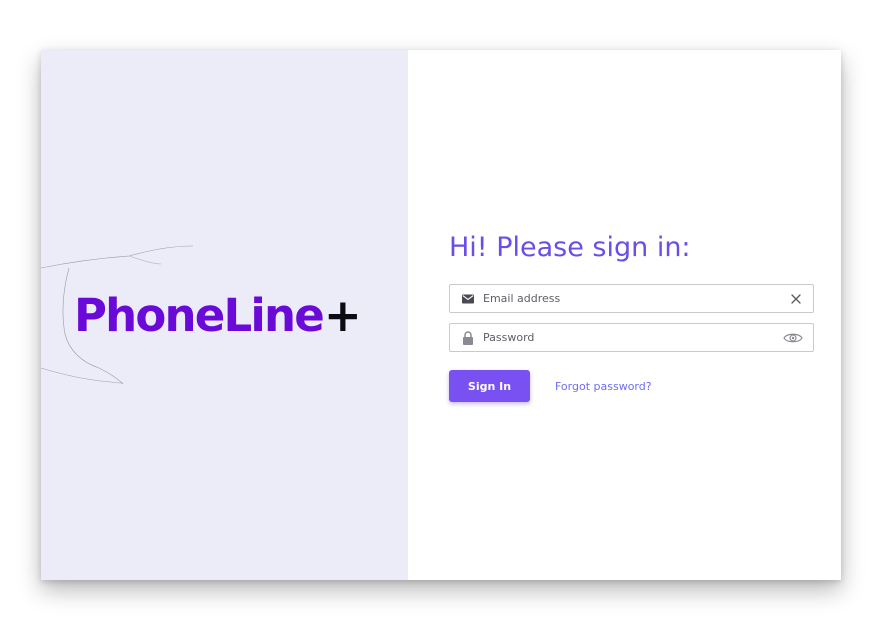 The height and width of the screenshot is (630, 882). Describe the element at coordinates (628, 298) in the screenshot. I see `email-input` at that location.